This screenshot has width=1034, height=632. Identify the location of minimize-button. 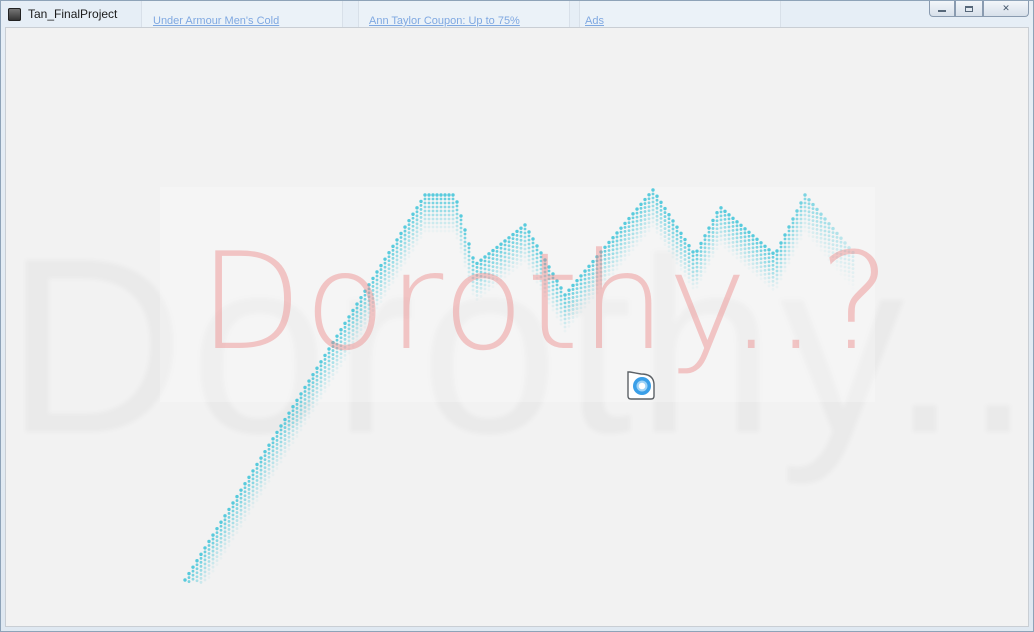
(942, 9).